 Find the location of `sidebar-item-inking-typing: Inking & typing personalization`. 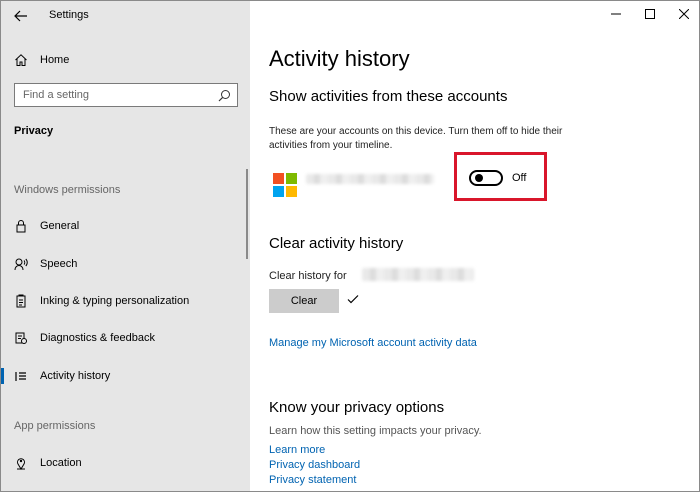

sidebar-item-inking-typing: Inking & typing personalization is located at coordinates (125, 301).